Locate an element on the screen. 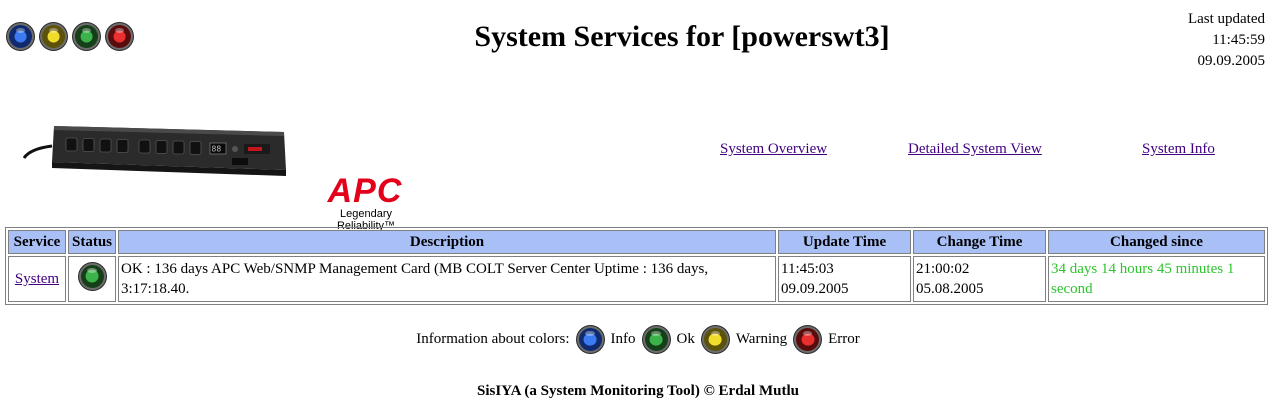 The height and width of the screenshot is (402, 1276). power-strip-image: 88 is located at coordinates (154, 151).